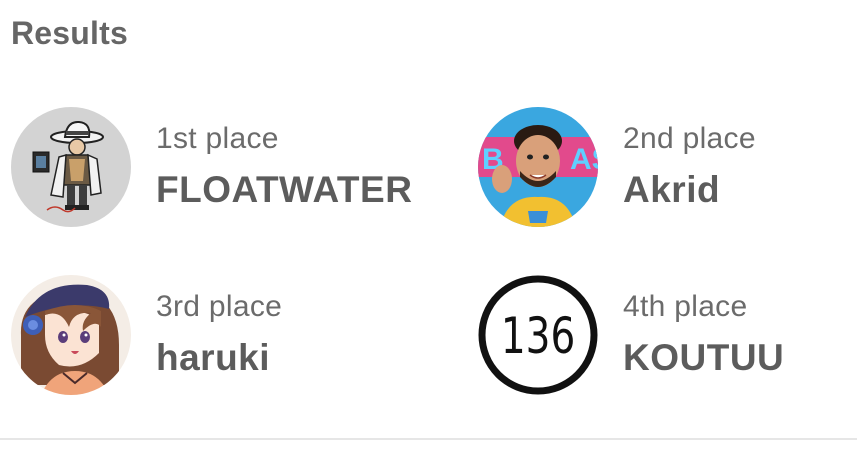  I want to click on result-text-4th: 4th place KOUTUU, so click(703, 335).